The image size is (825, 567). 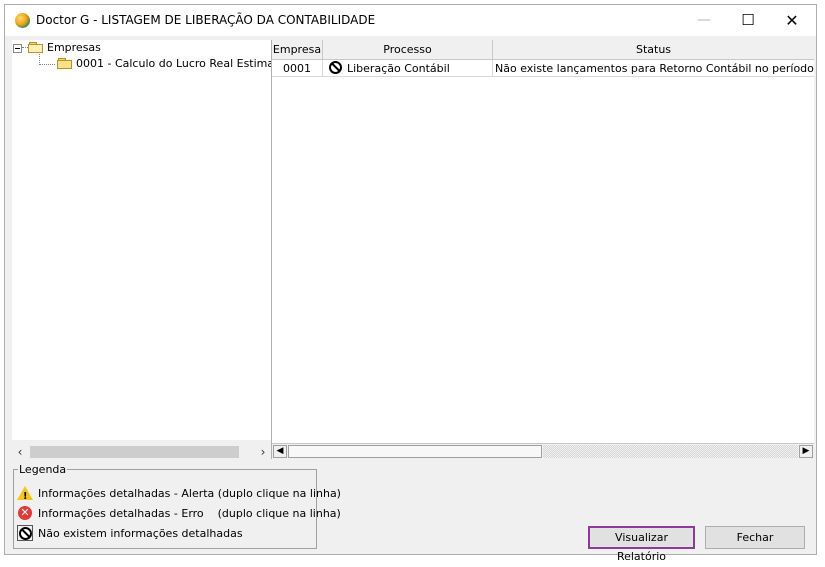 I want to click on column-header-status: Status, so click(x=653, y=50).